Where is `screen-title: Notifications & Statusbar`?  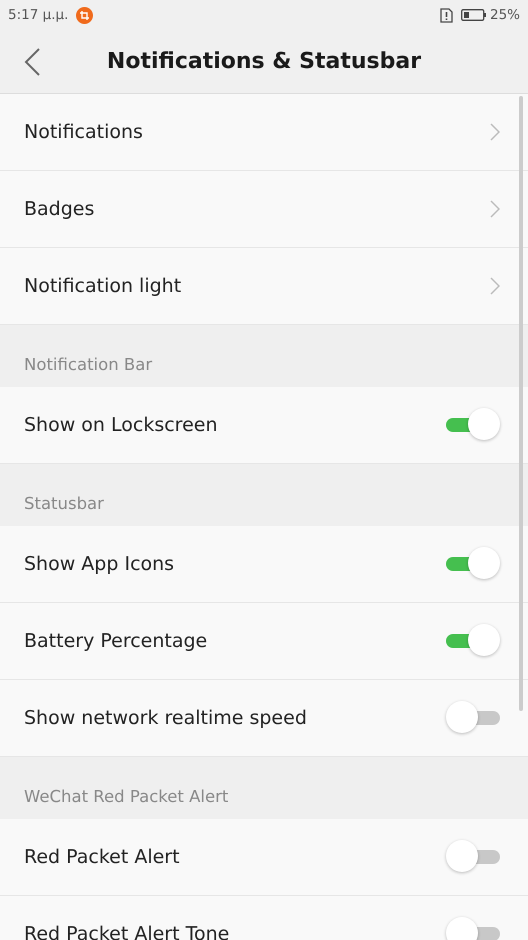
screen-title: Notifications & Statusbar is located at coordinates (264, 61).